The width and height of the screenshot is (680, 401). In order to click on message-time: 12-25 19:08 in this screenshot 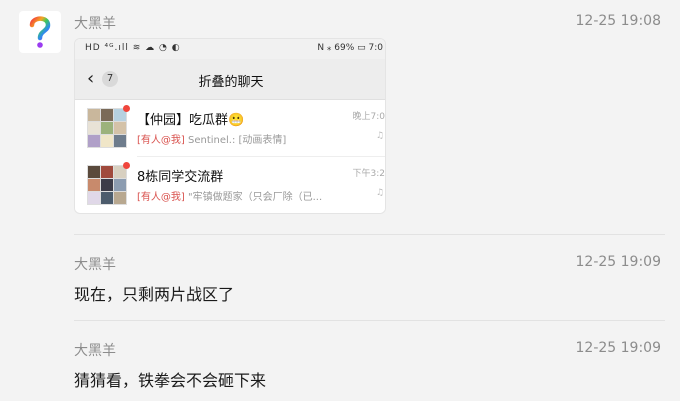, I will do `click(618, 21)`.